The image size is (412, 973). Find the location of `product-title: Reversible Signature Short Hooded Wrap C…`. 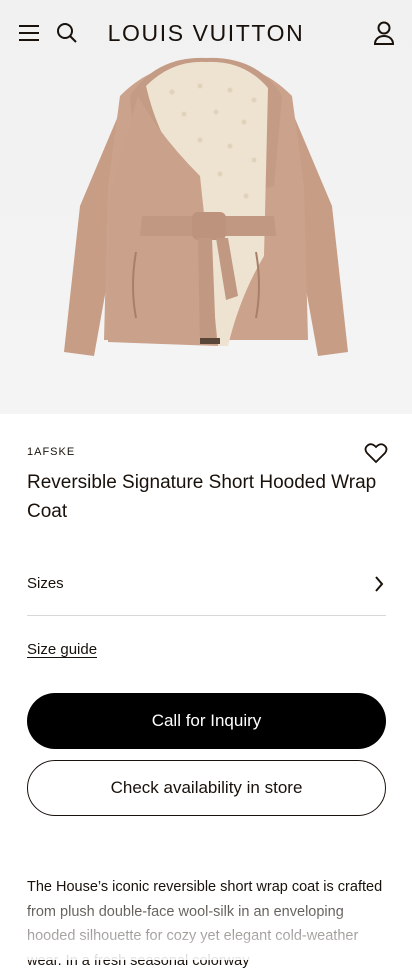

product-title: Reversible Signature Short Hooded Wrap C… is located at coordinates (202, 497).